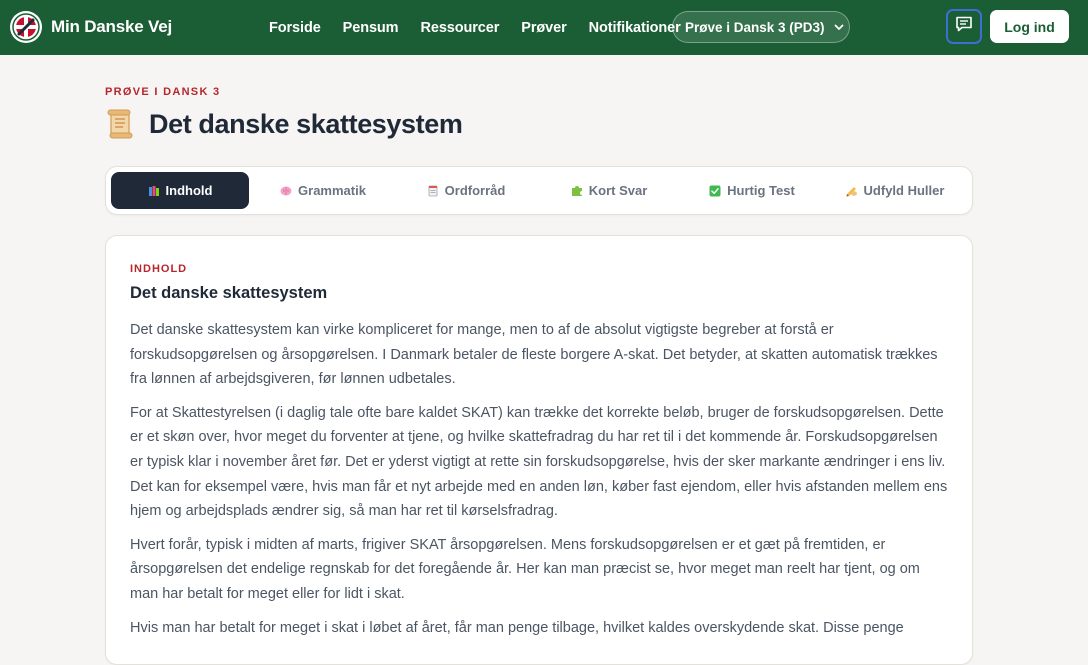  I want to click on brand: Min Danske Vej, so click(91, 27).